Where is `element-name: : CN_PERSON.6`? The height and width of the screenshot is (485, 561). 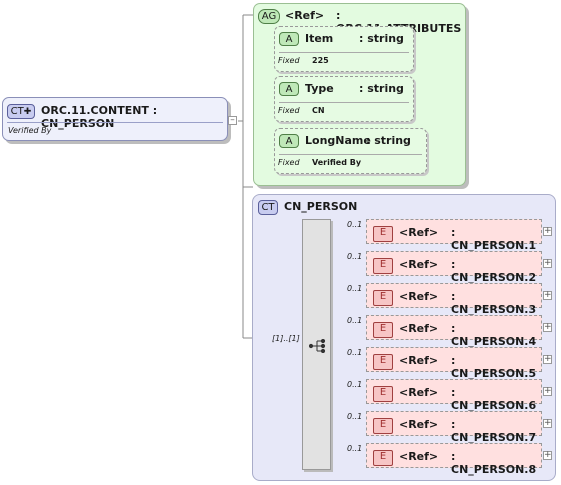 element-name: : CN_PERSON.6 is located at coordinates (494, 399).